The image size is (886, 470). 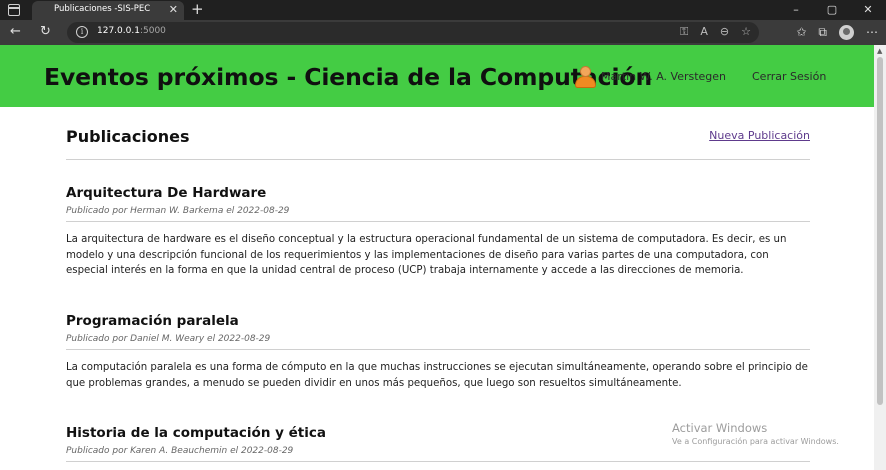 I want to click on maximize-icon: ▢, so click(x=832, y=10).